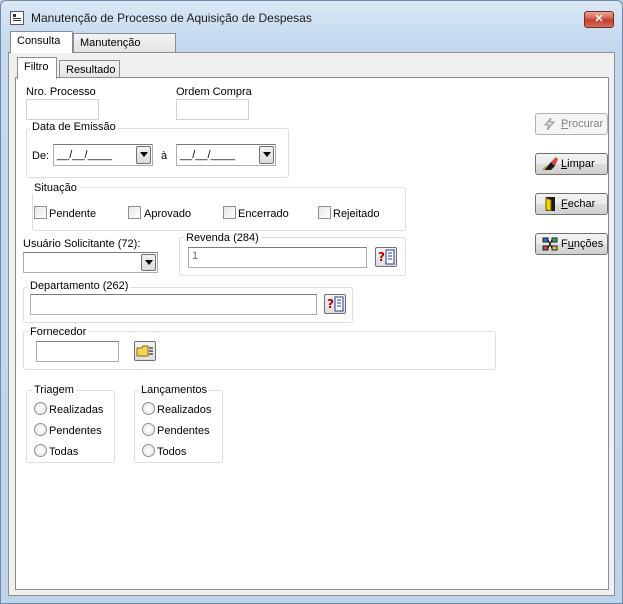  I want to click on checkbox-aprovado-label: Aprovado, so click(168, 214).